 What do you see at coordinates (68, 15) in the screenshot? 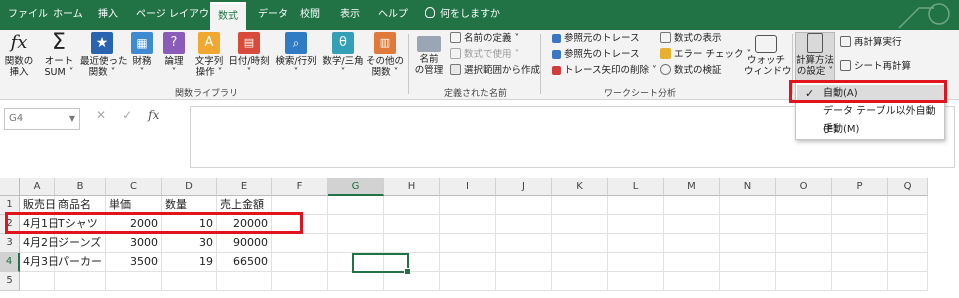
I see `tab-home: ホーム` at bounding box center [68, 15].